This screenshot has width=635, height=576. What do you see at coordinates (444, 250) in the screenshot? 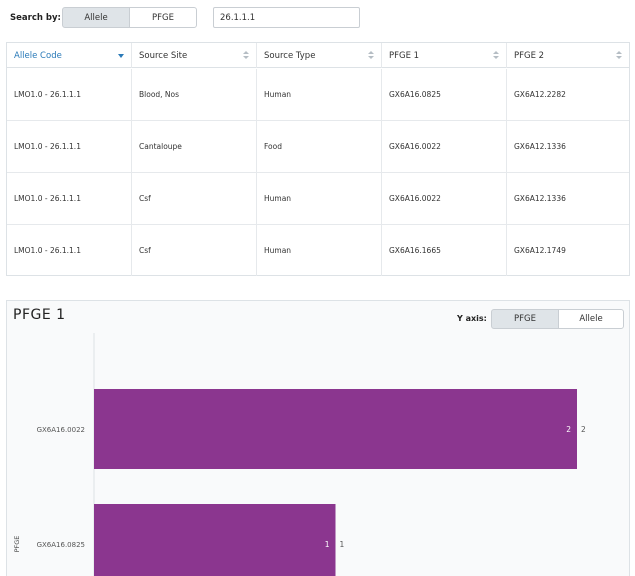
I see `cell-pfge-1: GX6A16.1665` at bounding box center [444, 250].